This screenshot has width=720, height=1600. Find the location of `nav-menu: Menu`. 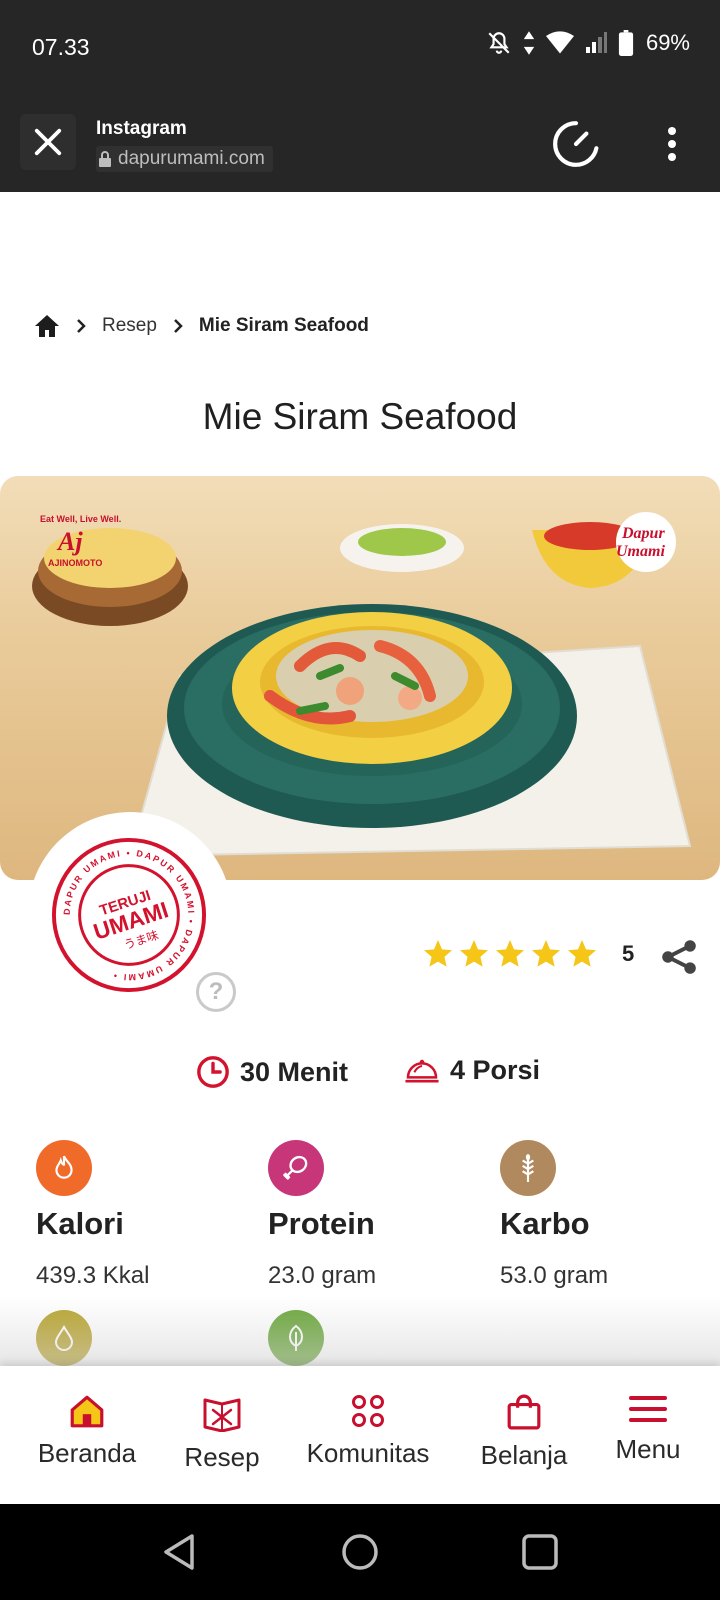

nav-menu: Menu is located at coordinates (648, 1429).